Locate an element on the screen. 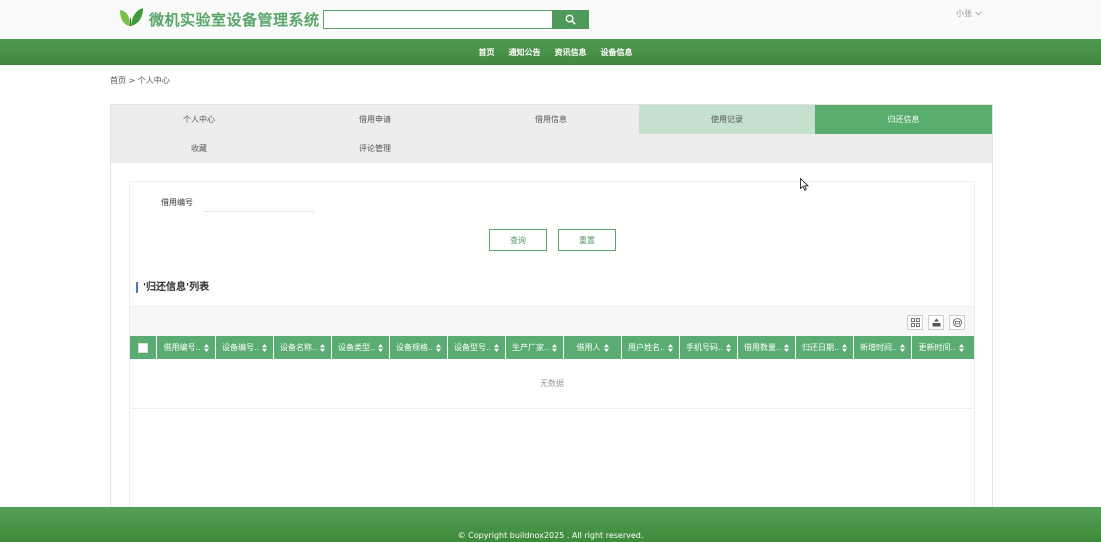 This screenshot has width=1101, height=542. tab-personal-center: 个人中心 is located at coordinates (199, 119).